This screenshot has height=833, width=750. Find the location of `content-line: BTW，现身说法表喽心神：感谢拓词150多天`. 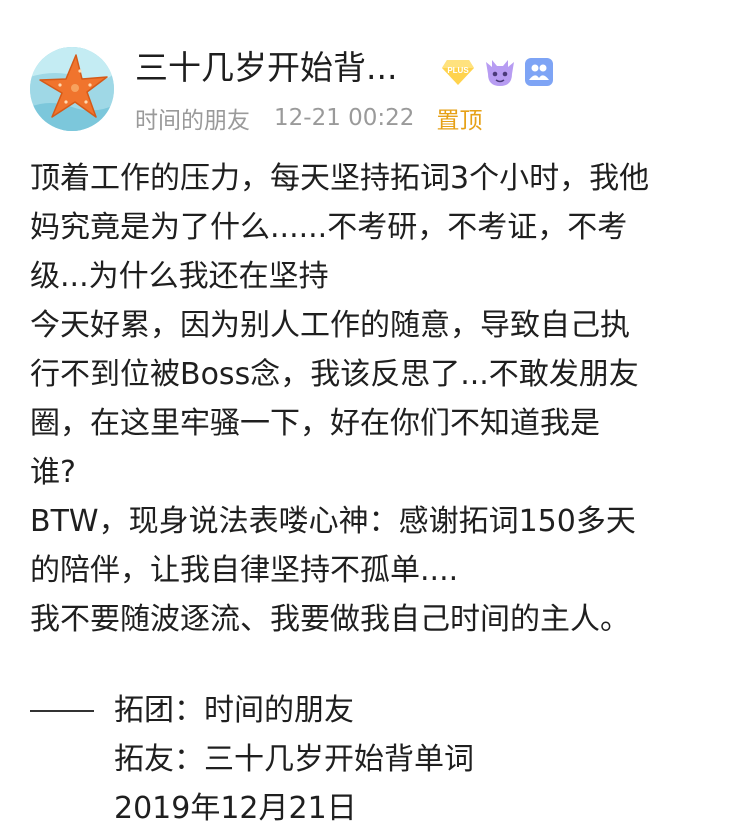

content-line: BTW，现身说法表喽心神：感谢拓词150多天 is located at coordinates (333, 521).